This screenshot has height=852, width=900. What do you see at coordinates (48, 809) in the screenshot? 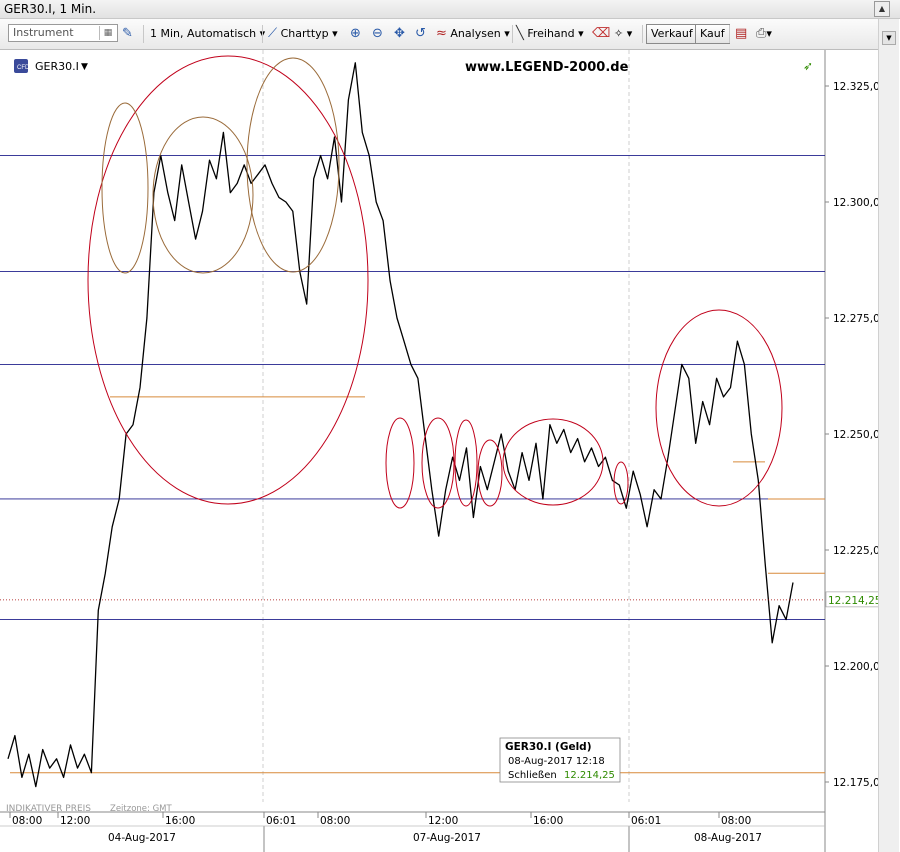
I see `price-type-label: INDIKATIVER PREIS` at bounding box center [48, 809].